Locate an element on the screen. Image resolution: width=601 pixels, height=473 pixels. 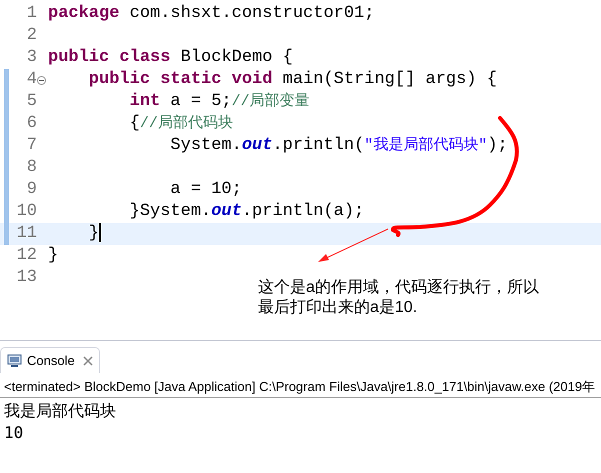
code-line: a = 10; is located at coordinates (205, 190).